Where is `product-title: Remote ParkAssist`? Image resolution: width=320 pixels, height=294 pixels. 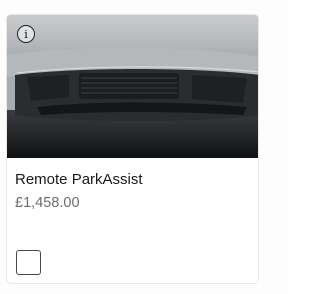 product-title: Remote ParkAssist is located at coordinates (79, 179).